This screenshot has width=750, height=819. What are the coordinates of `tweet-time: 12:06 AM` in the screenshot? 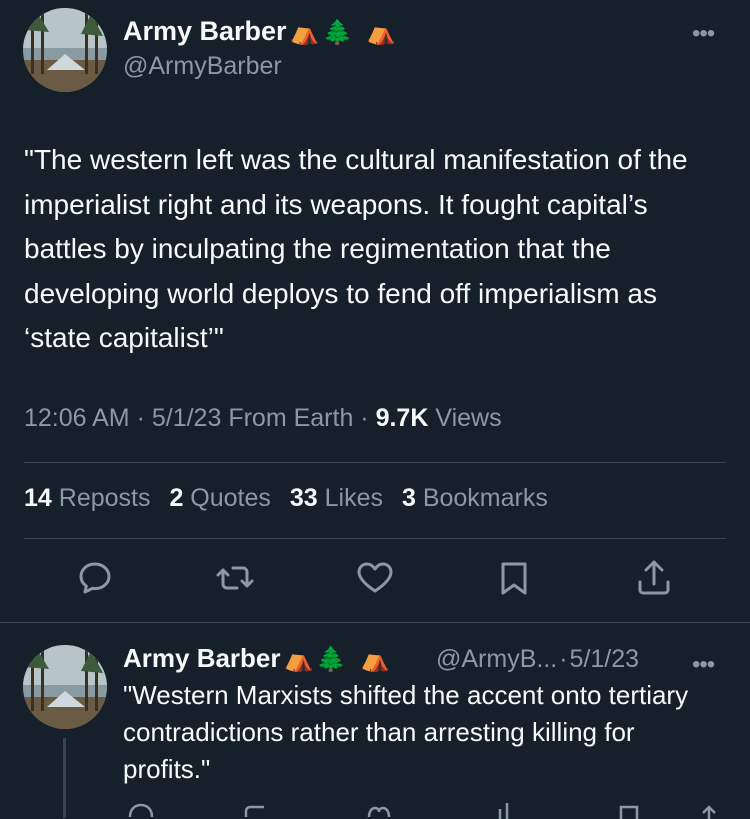 It's located at (77, 418).